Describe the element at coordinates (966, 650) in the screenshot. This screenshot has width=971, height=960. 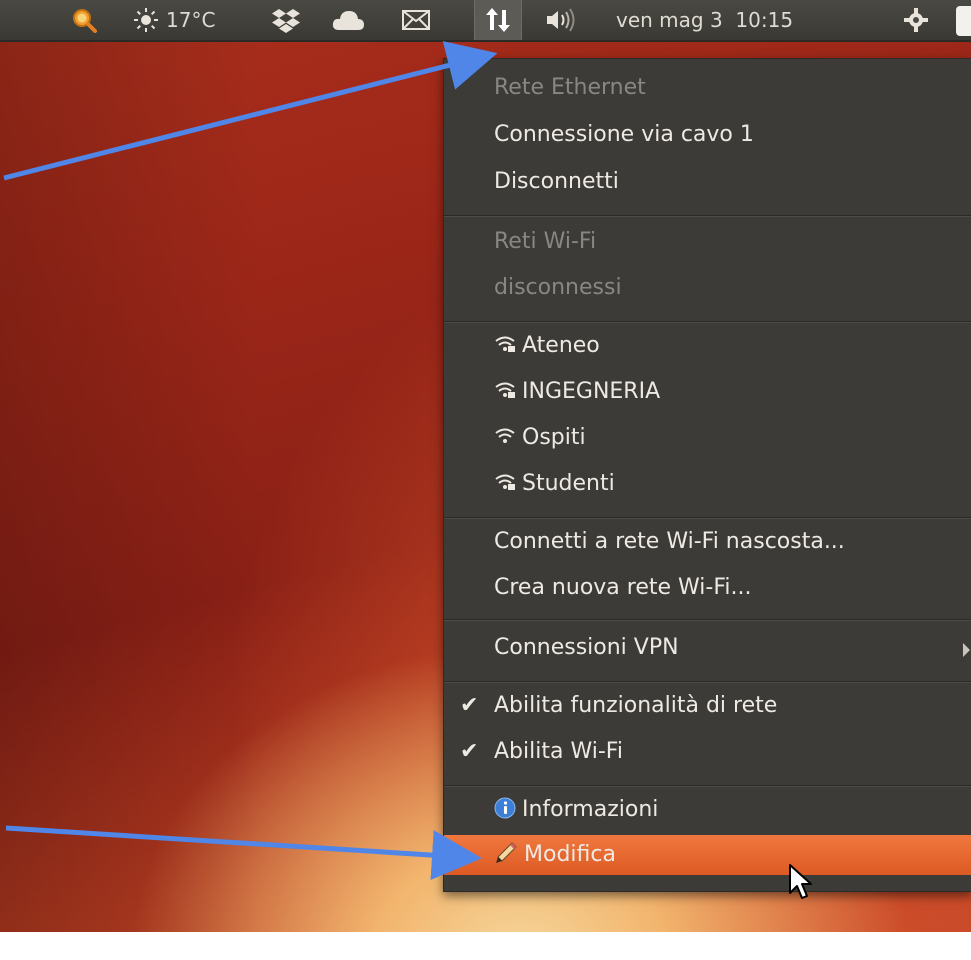
I see `submenu-arrow-icon` at that location.